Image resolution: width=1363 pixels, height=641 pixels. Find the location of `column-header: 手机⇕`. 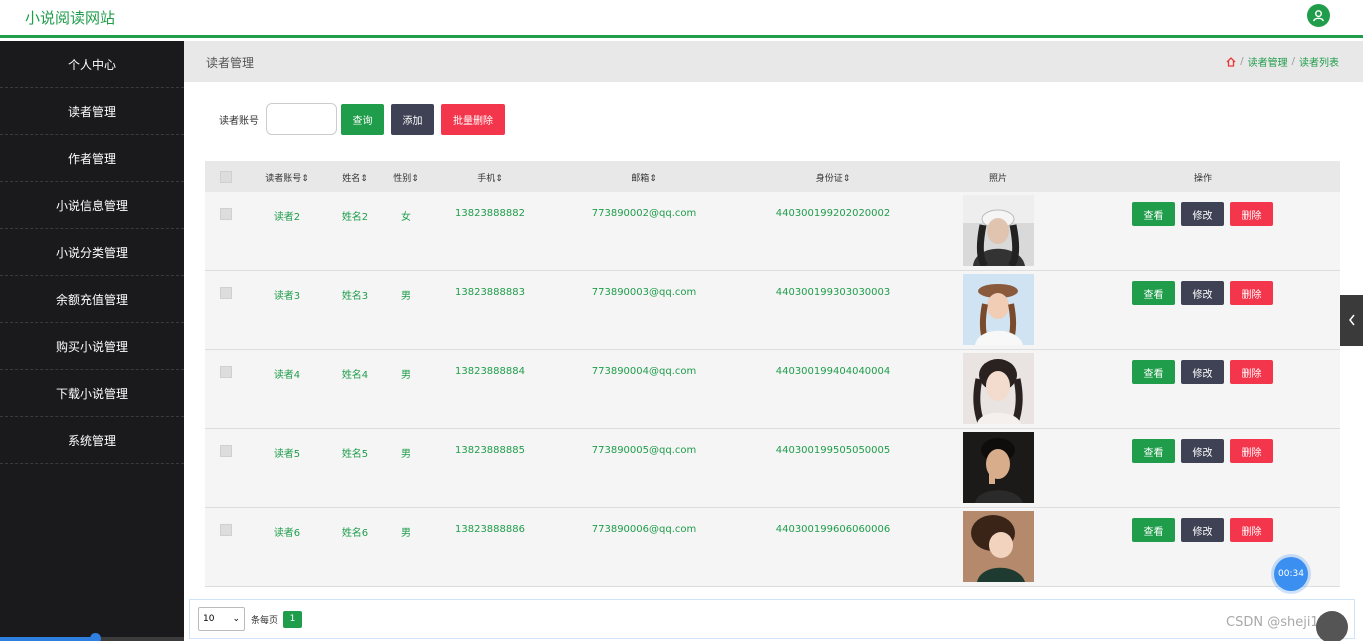

column-header: 手机⇕ is located at coordinates (490, 177).